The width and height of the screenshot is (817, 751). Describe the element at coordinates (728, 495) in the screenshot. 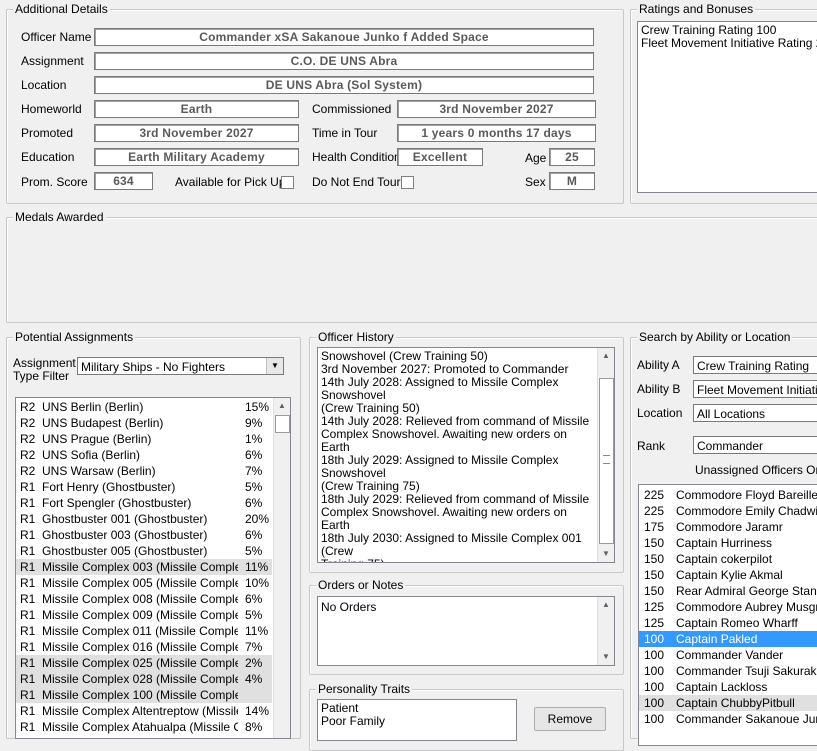

I see `officer-row: 225 Commodore Floyd Bareilles` at that location.